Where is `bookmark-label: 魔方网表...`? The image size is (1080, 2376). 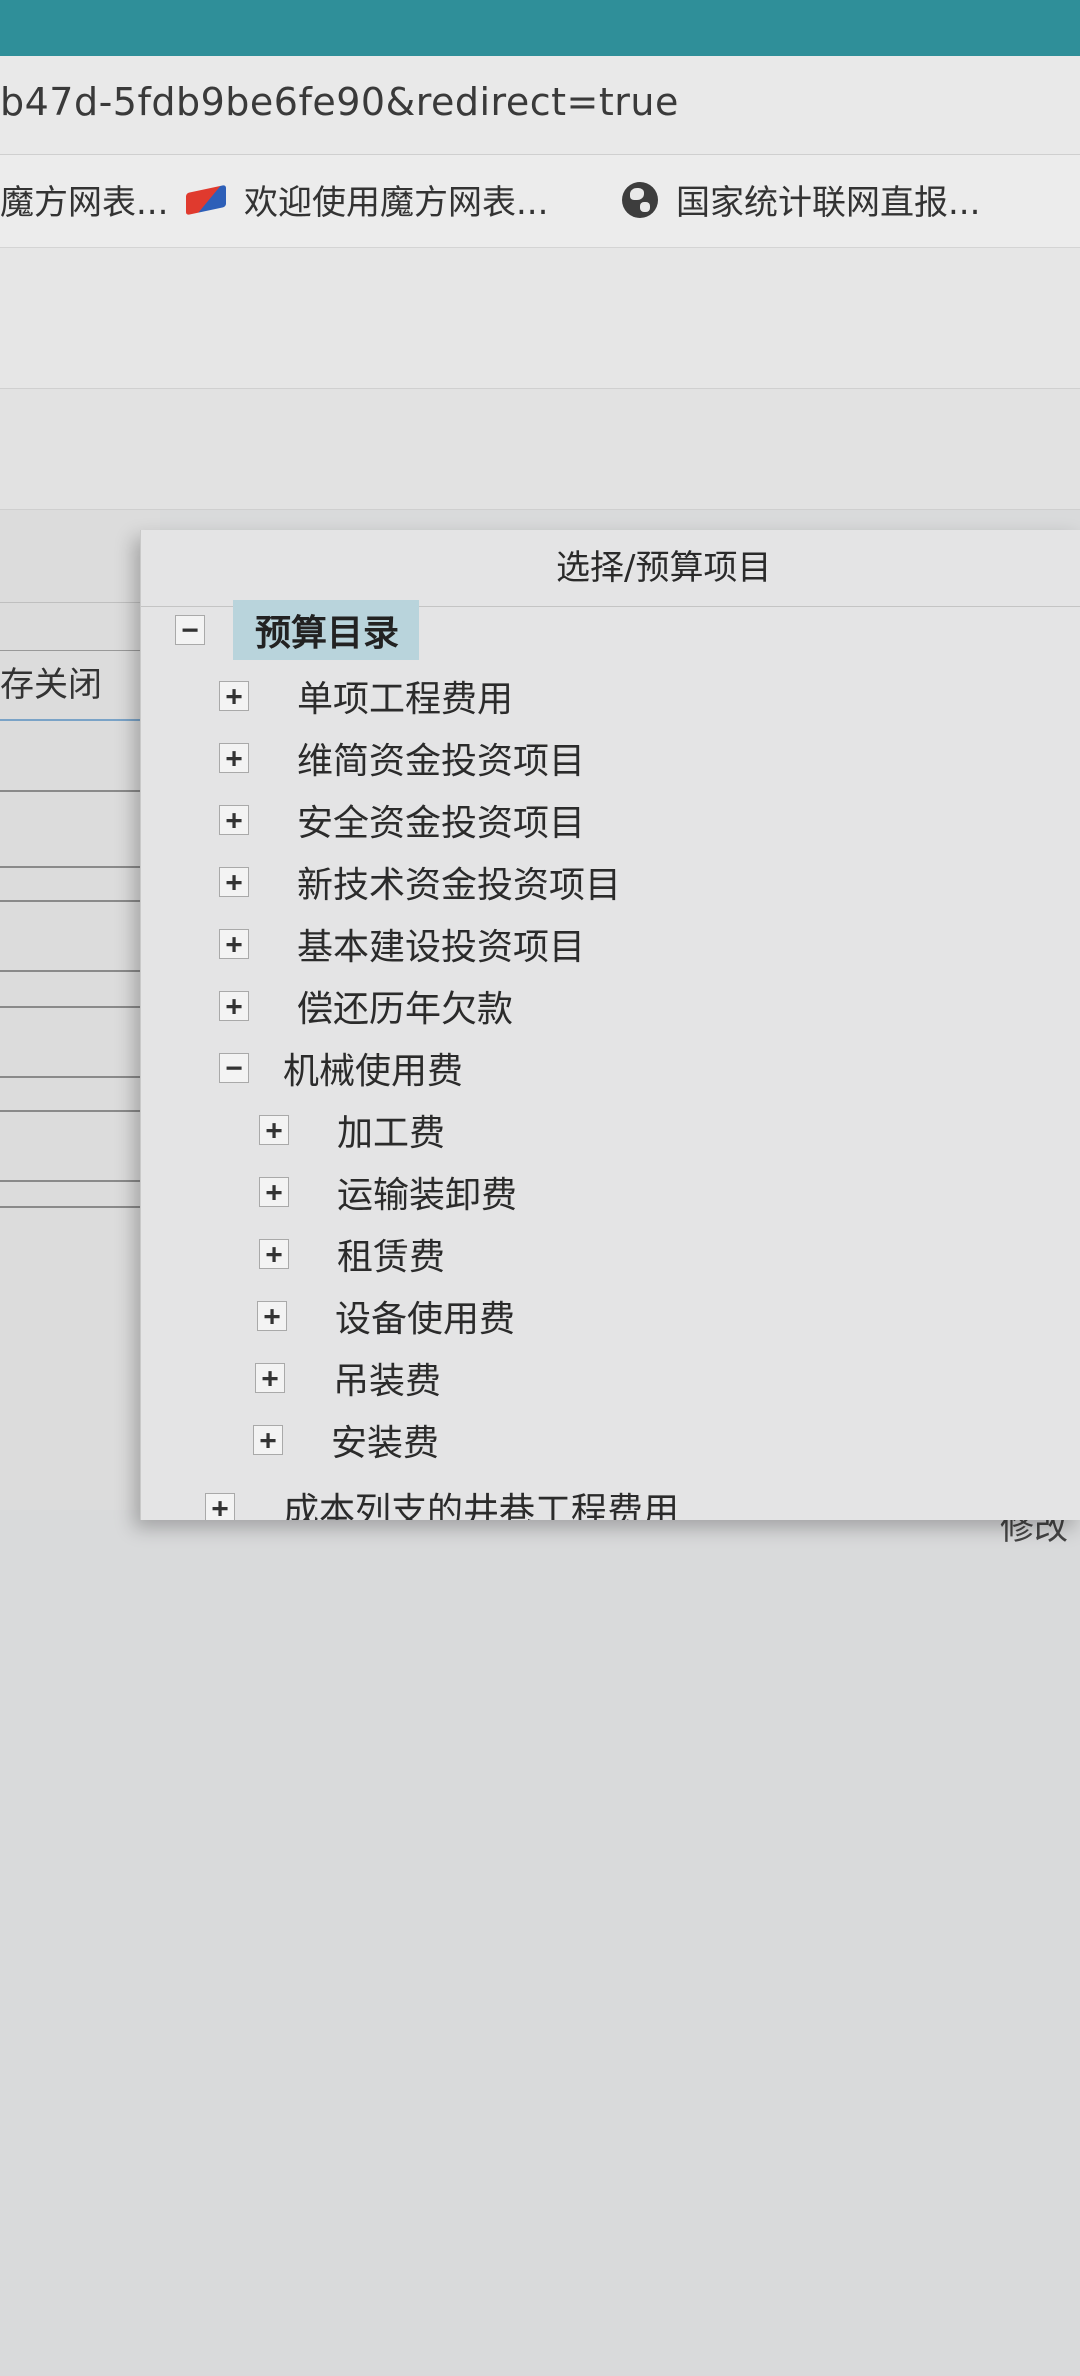
bookmark-label: 魔方网表... is located at coordinates (84, 203).